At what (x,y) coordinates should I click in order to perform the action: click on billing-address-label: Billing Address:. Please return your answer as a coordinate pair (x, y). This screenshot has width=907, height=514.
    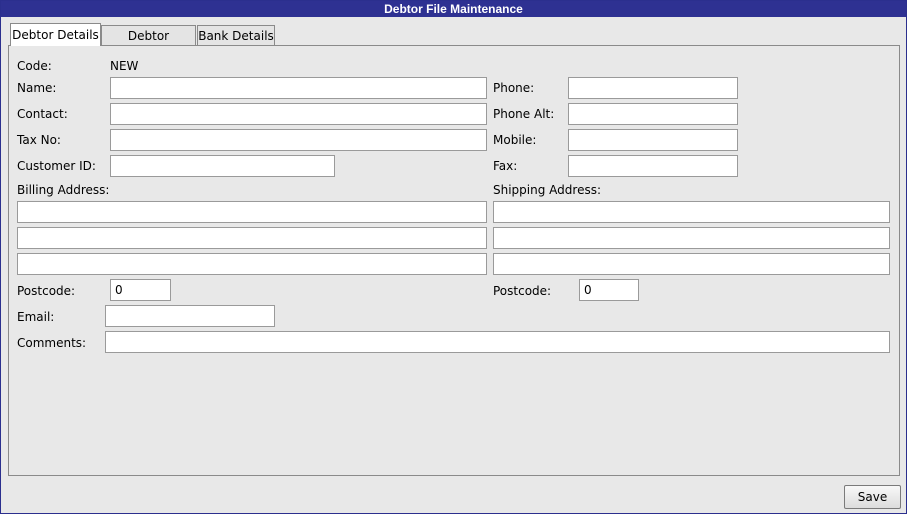
    Looking at the image, I should click on (63, 190).